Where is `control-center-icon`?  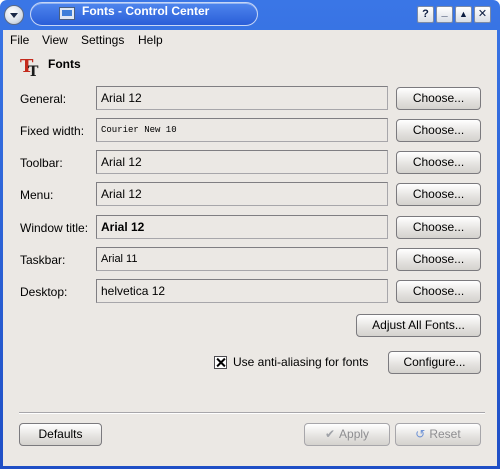
control-center-icon is located at coordinates (67, 13).